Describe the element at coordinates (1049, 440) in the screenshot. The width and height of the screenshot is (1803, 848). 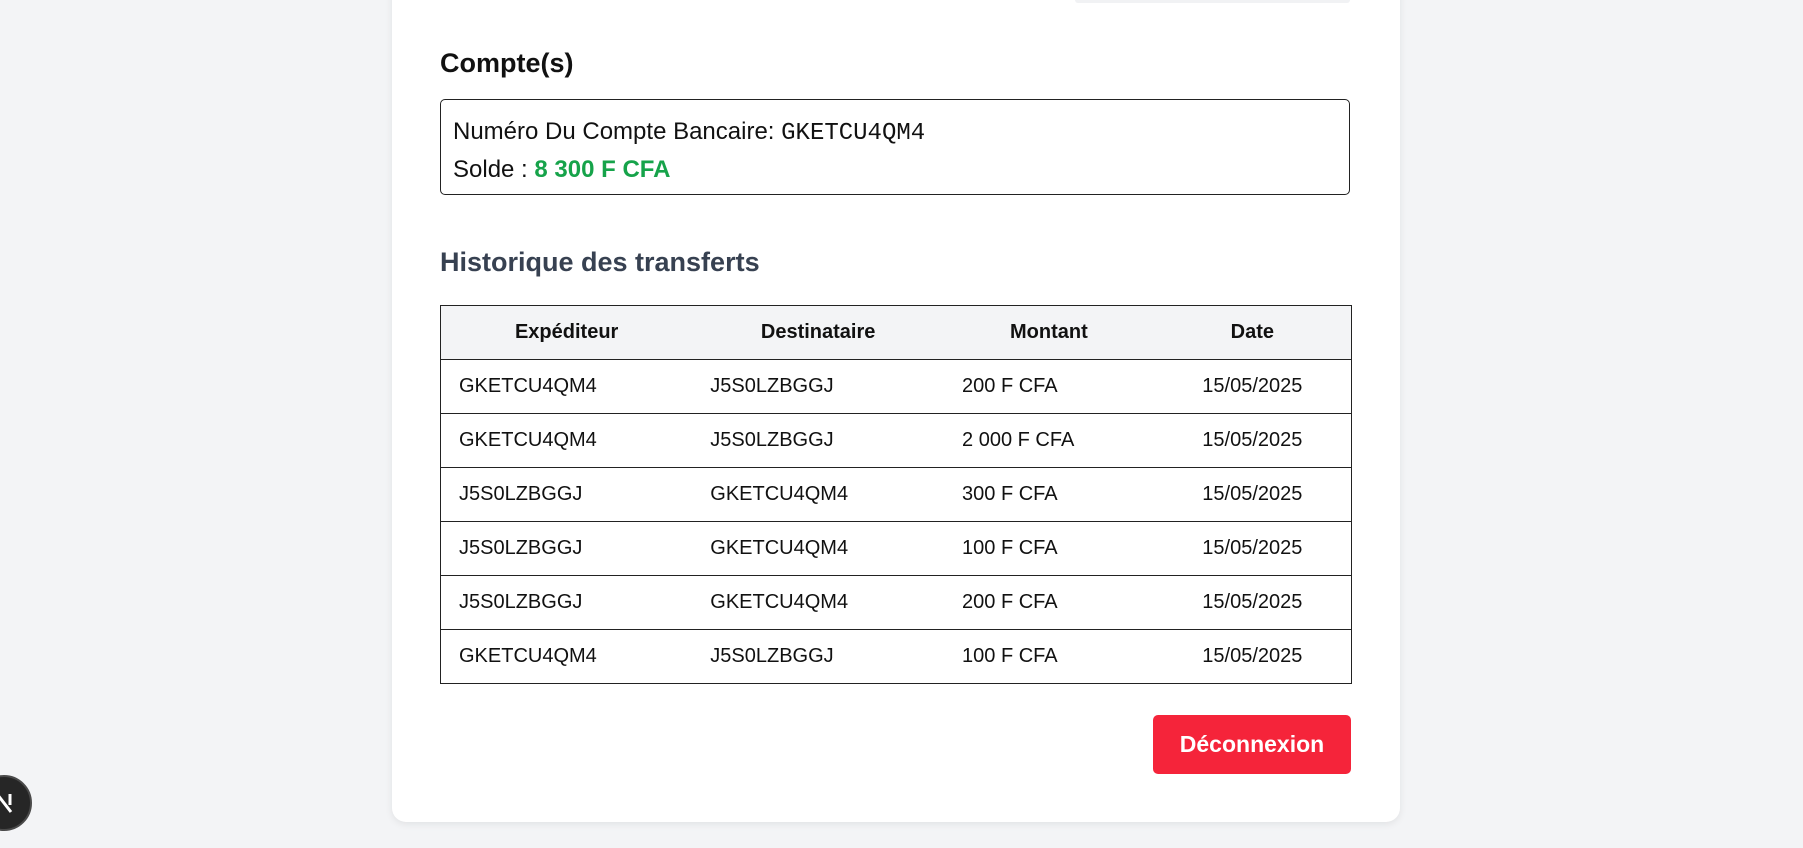
I see `cell-amount: 2 000 F CFA` at that location.